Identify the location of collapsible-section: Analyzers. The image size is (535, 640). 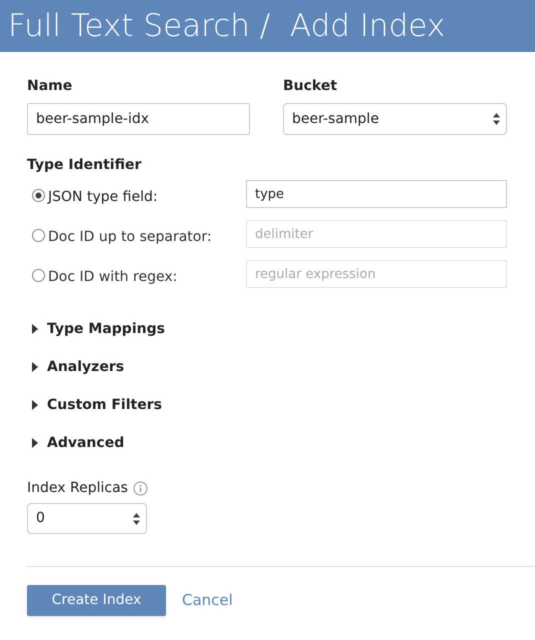
(267, 367).